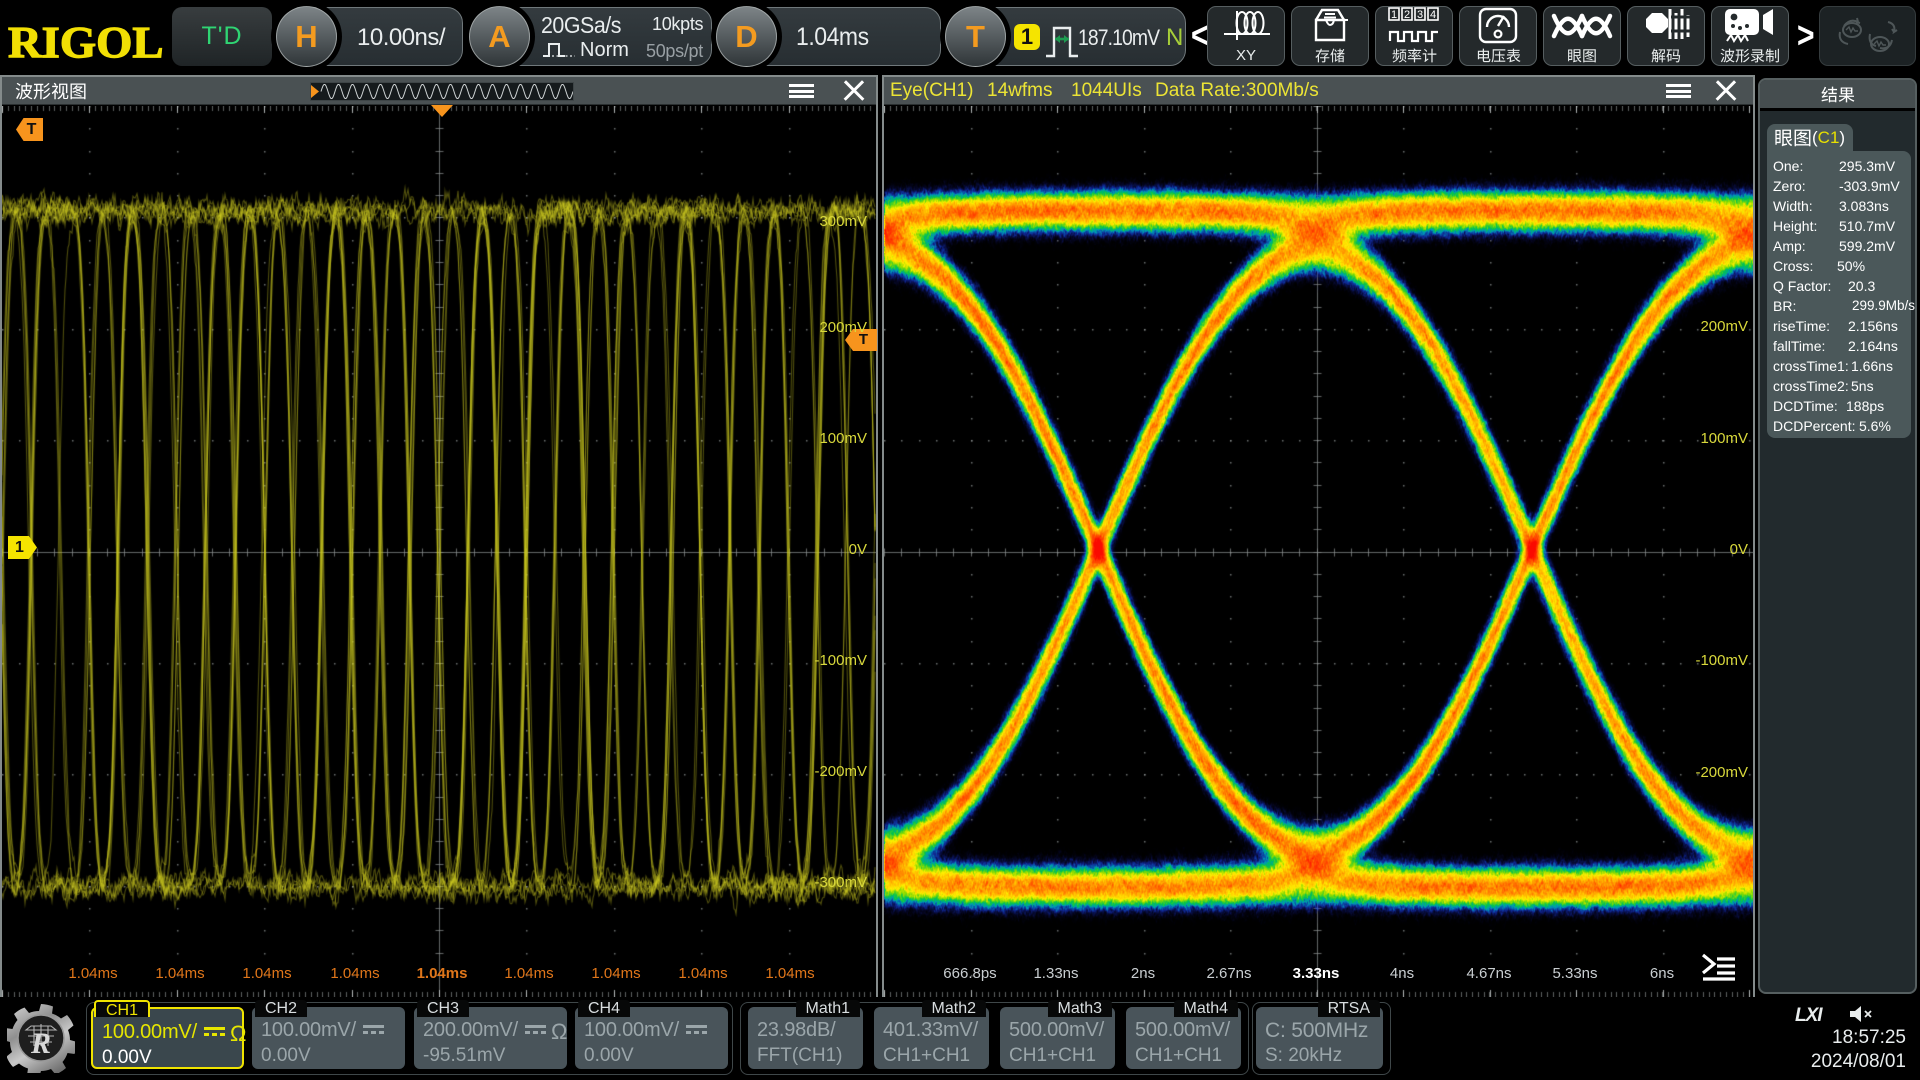 The image size is (1920, 1080). What do you see at coordinates (1394, 15) in the screenshot?
I see `svg-text: 1` at bounding box center [1394, 15].